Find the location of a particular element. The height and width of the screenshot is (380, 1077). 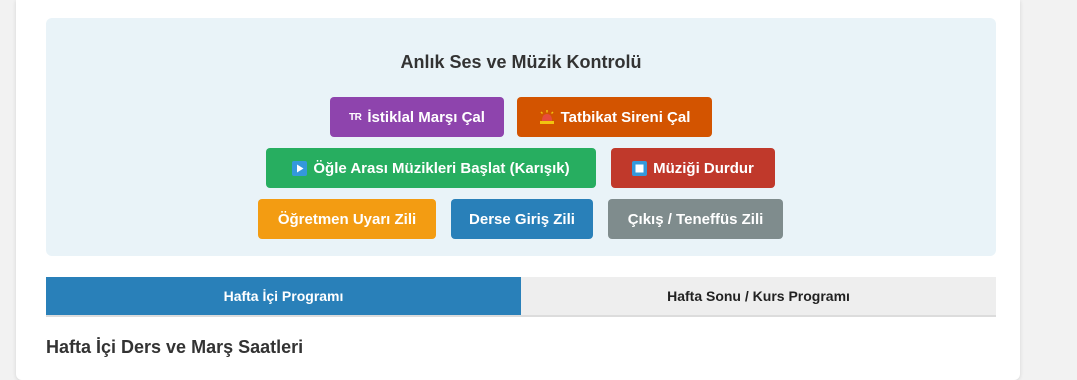

tab-weekend-course-schedule: Hafta Sonu / Kurs Programı is located at coordinates (758, 296).